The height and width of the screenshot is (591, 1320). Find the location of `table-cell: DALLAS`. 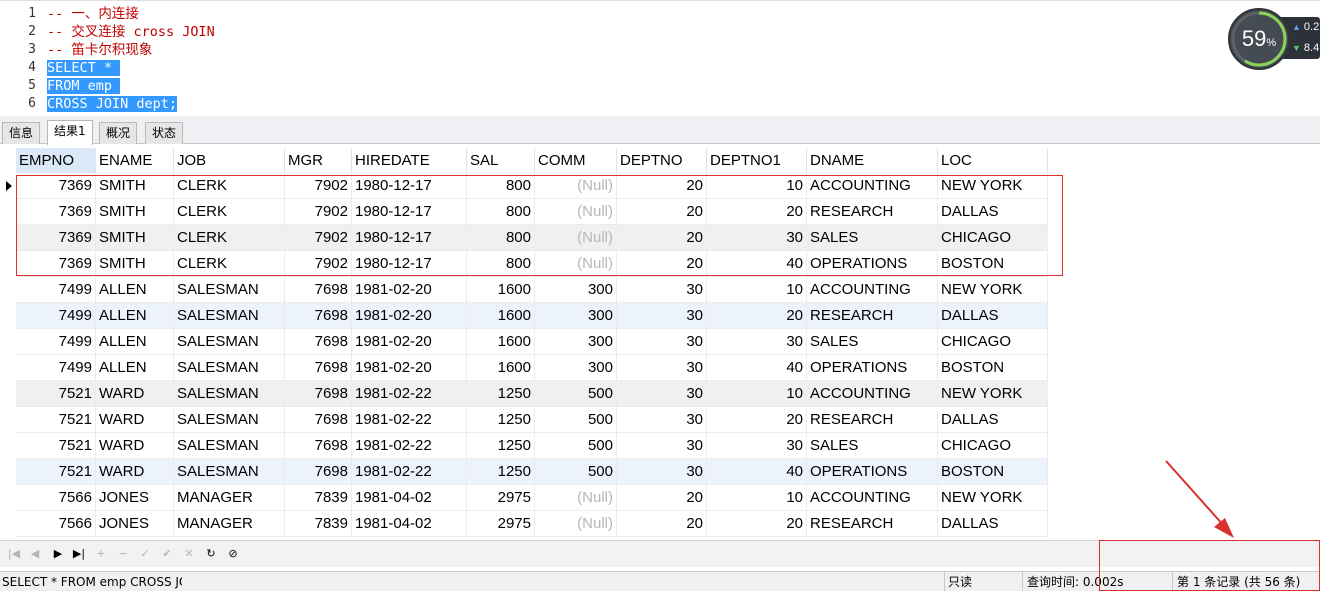

table-cell: DALLAS is located at coordinates (993, 524).